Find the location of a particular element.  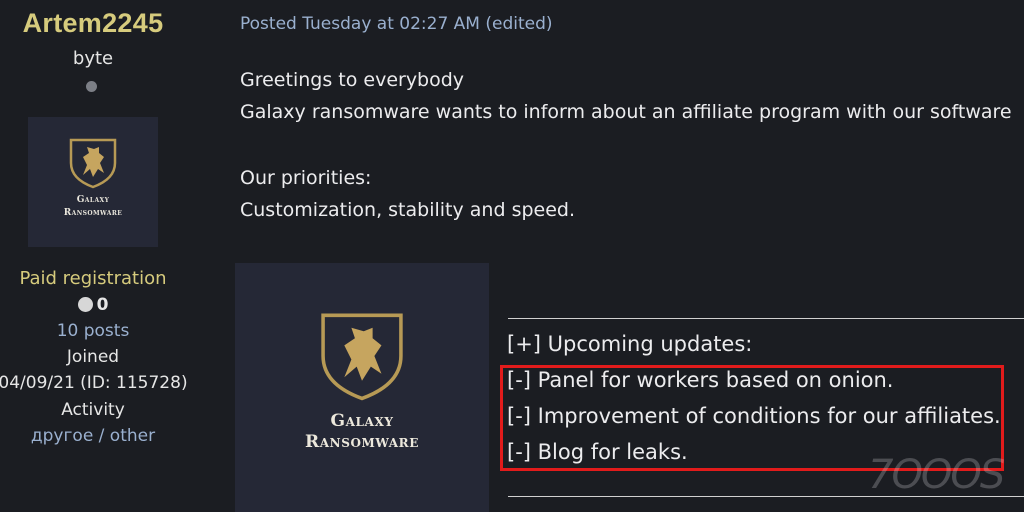

avatar-logo-line1: Galaxy is located at coordinates (93, 200).